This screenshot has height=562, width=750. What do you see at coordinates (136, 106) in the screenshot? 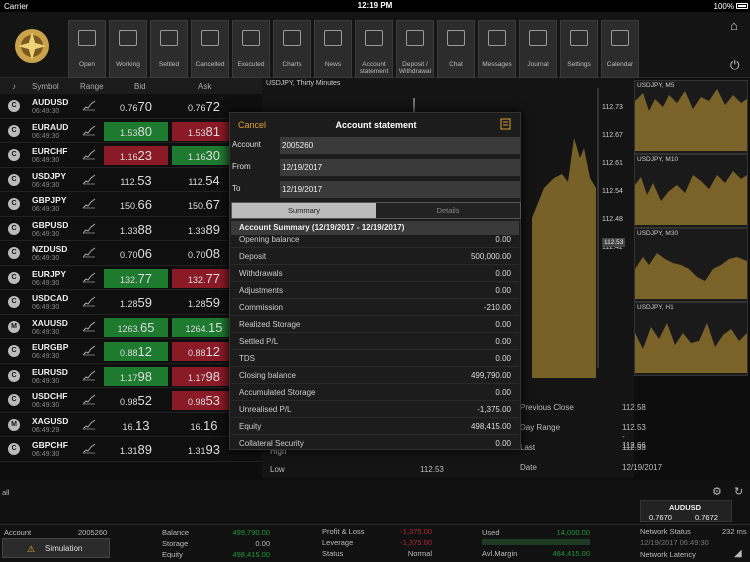
I see `bid-price: 0.7670` at bounding box center [136, 106].